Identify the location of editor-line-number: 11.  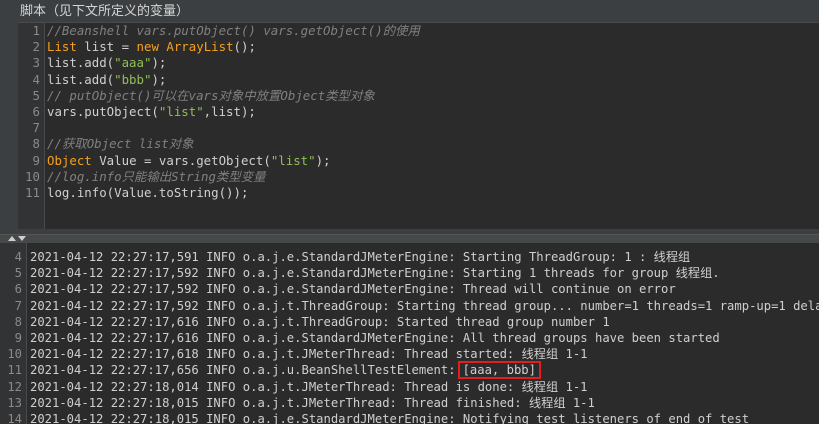
(32, 192).